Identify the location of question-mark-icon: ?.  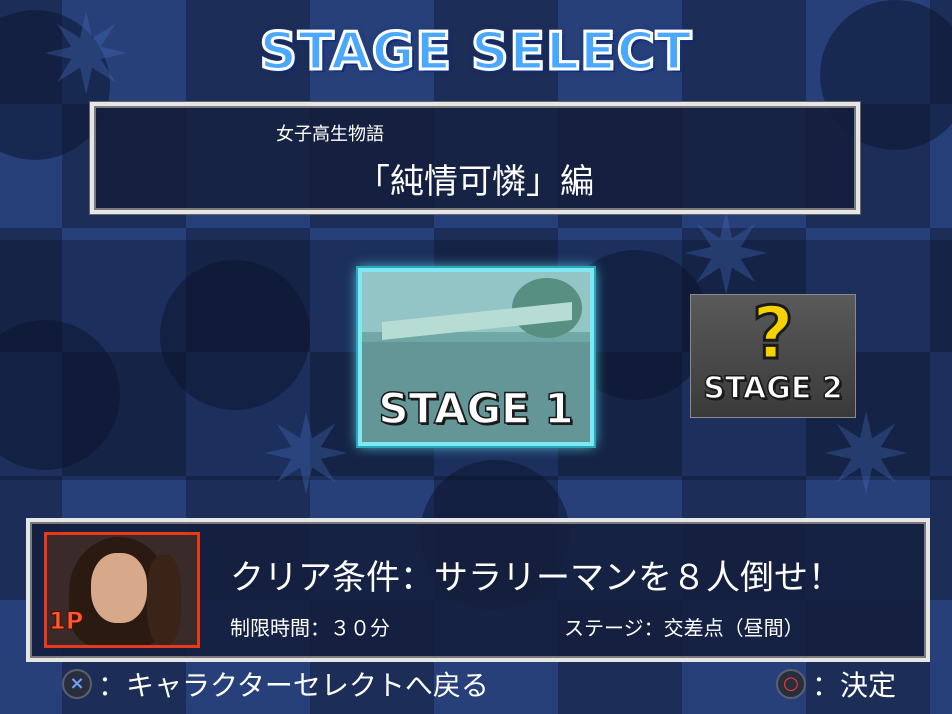
(773, 333).